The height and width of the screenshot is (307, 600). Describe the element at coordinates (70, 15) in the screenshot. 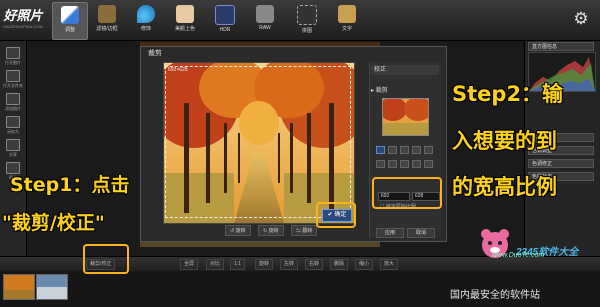

I see `adjust-icon` at that location.